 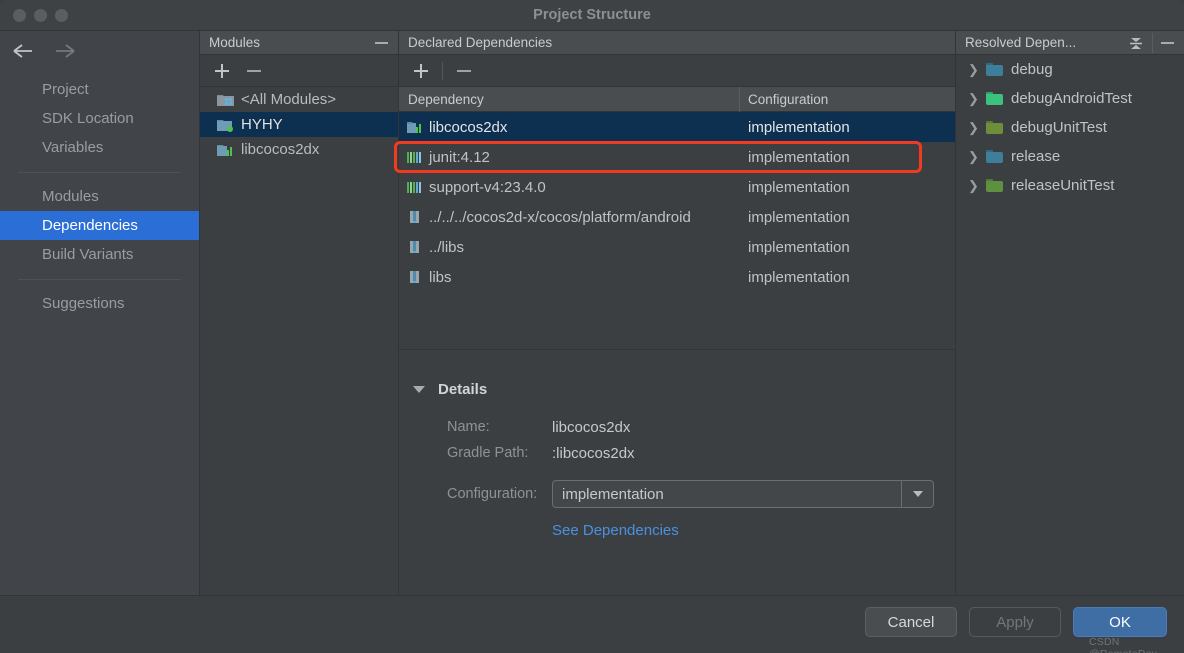 I want to click on table-row: ../libs implementation, so click(x=677, y=247).